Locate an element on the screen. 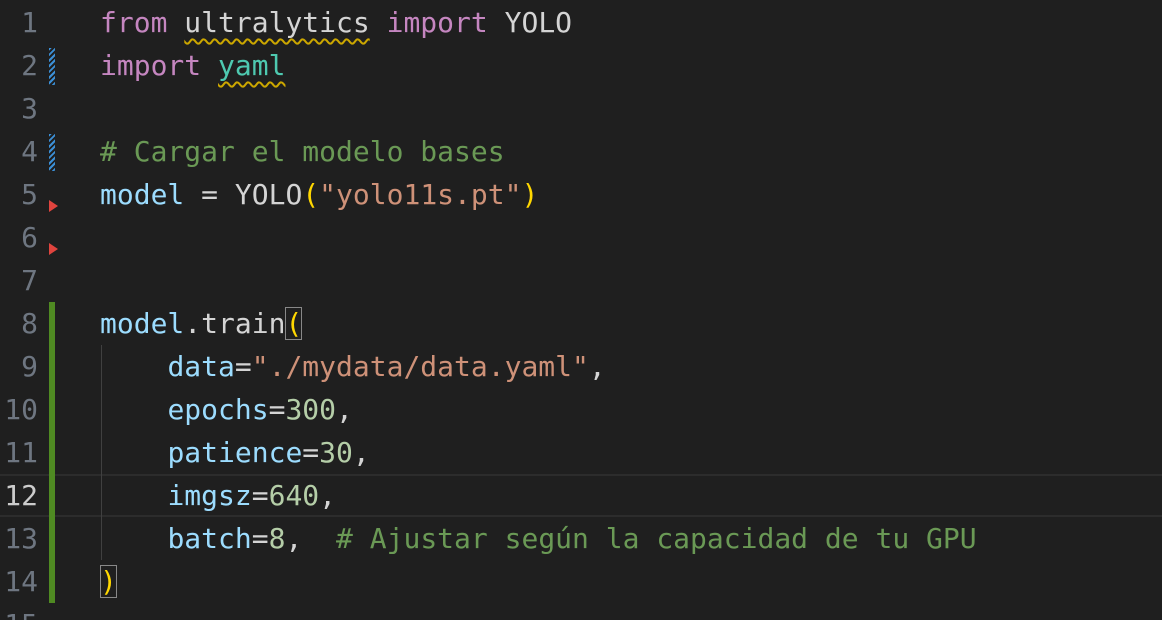 This screenshot has width=1162, height=620. code-line-3: 3 is located at coordinates (581, 108).